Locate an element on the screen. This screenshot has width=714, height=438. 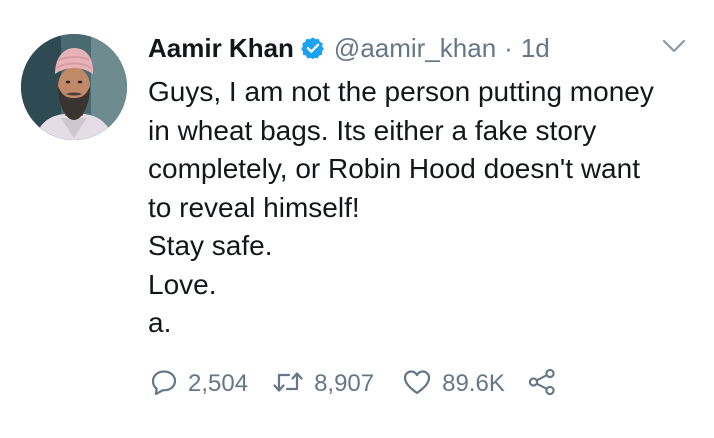
share-icon is located at coordinates (542, 384).